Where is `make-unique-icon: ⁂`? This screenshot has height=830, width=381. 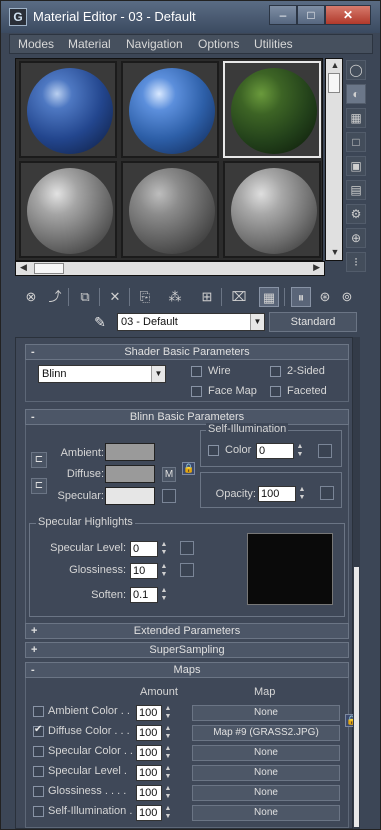
make-unique-icon: ⁂ is located at coordinates (175, 297).